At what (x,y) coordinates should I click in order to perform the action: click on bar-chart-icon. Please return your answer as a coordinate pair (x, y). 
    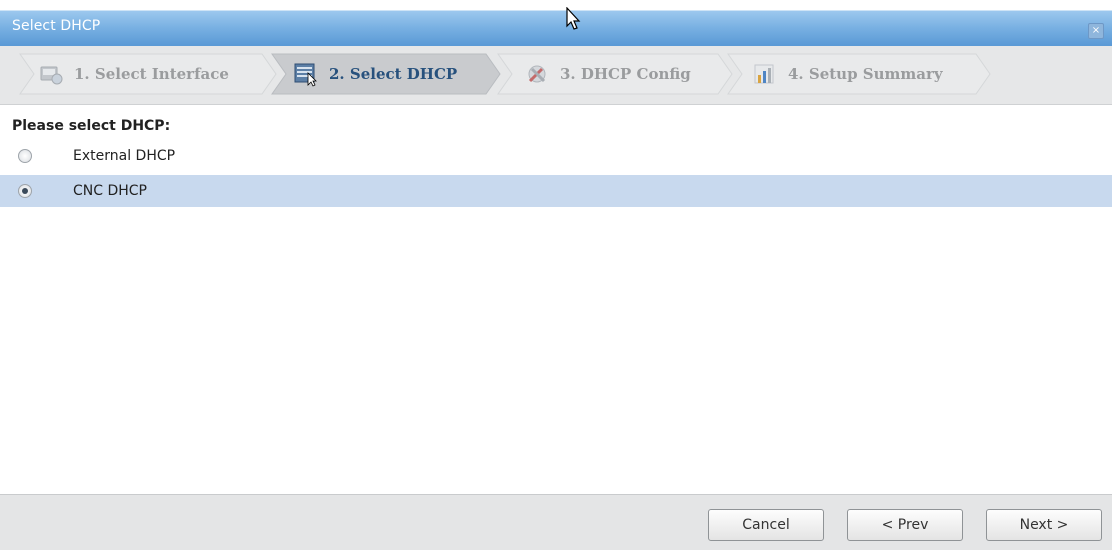
    Looking at the image, I should click on (764, 74).